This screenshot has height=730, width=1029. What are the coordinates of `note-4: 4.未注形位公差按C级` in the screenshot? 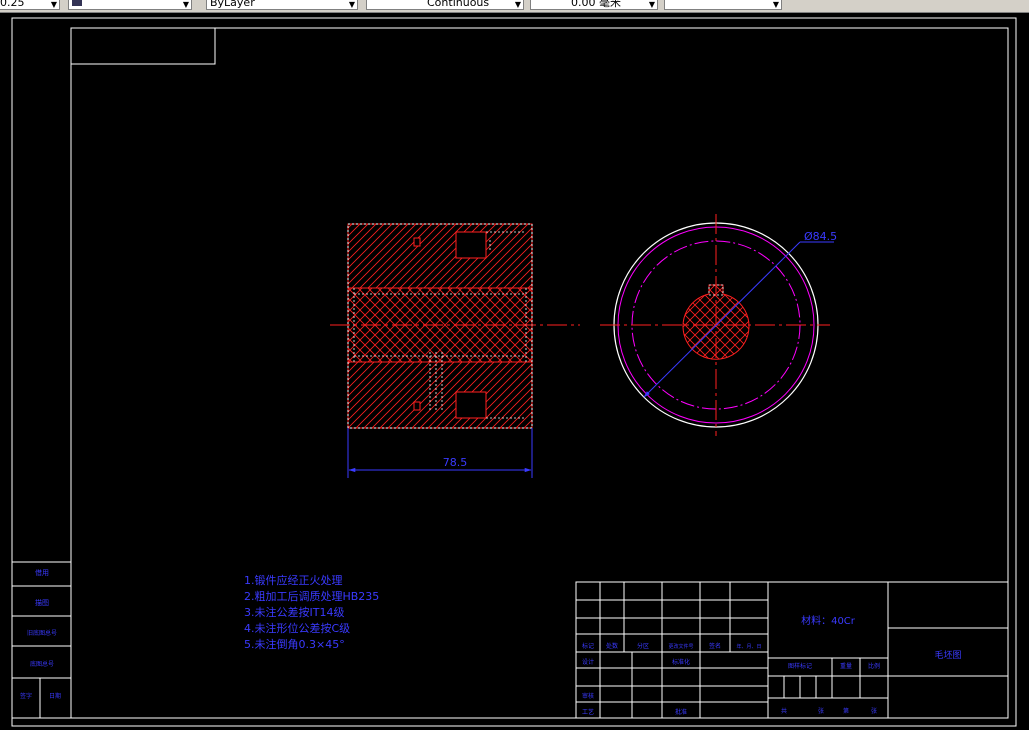 It's located at (297, 628).